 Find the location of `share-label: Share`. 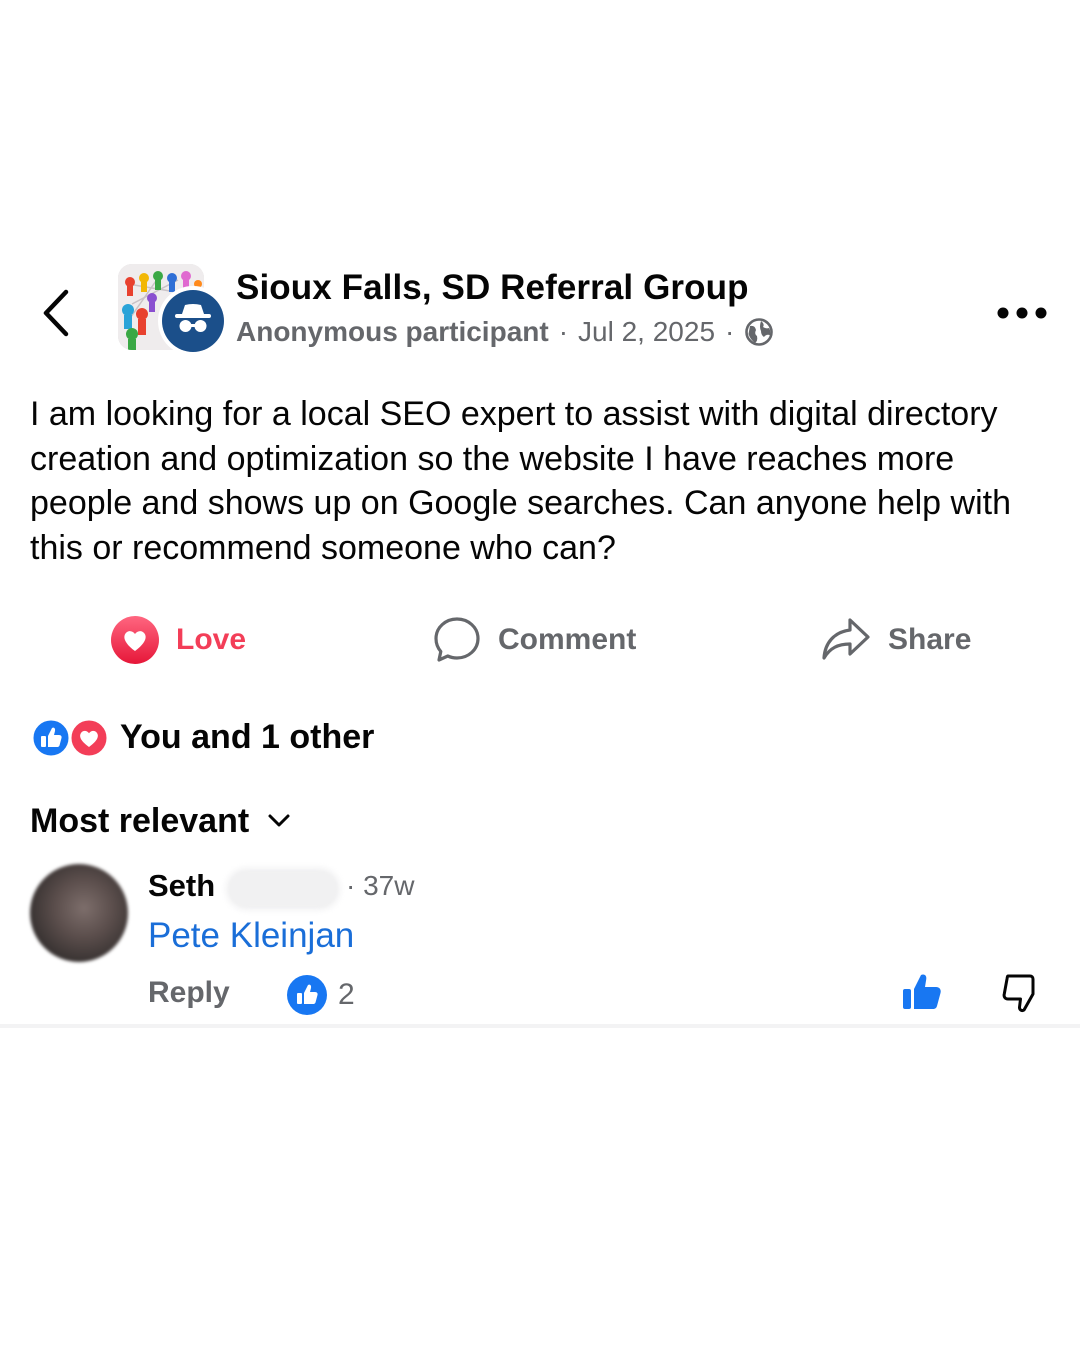

share-label: Share is located at coordinates (930, 639).